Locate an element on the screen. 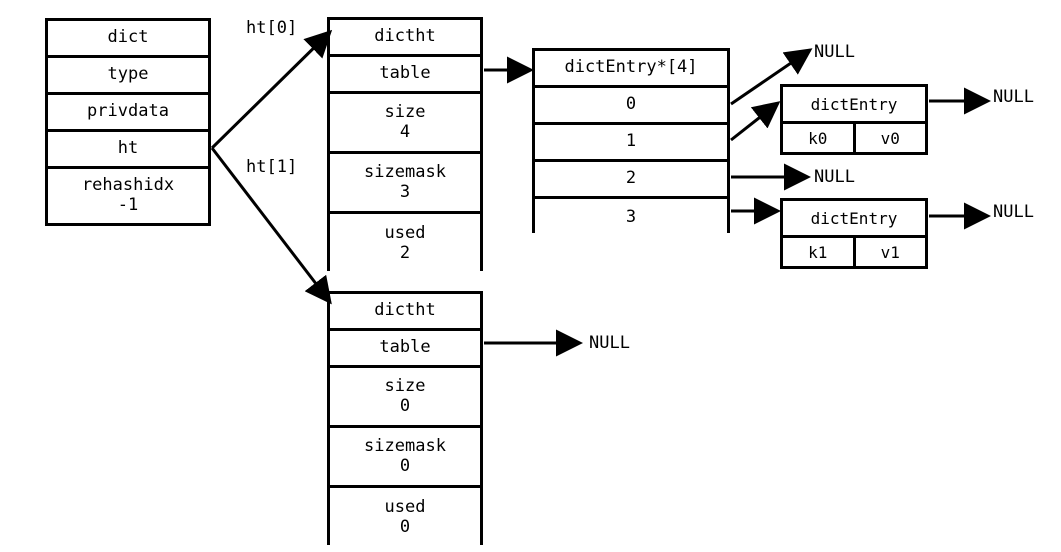 The width and height of the screenshot is (1061, 552). dict-field-privdata: privdata is located at coordinates (128, 113).